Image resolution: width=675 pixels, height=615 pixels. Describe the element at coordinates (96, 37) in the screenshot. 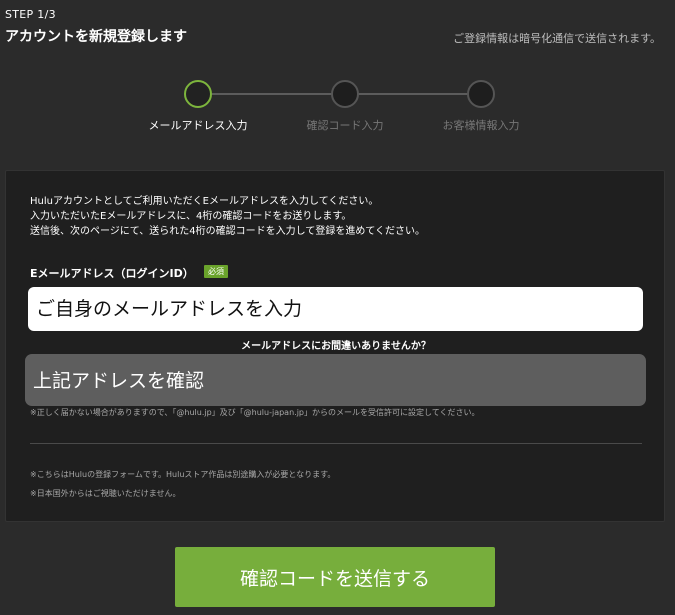

I see `page-title: アカウントを新規登録します` at that location.